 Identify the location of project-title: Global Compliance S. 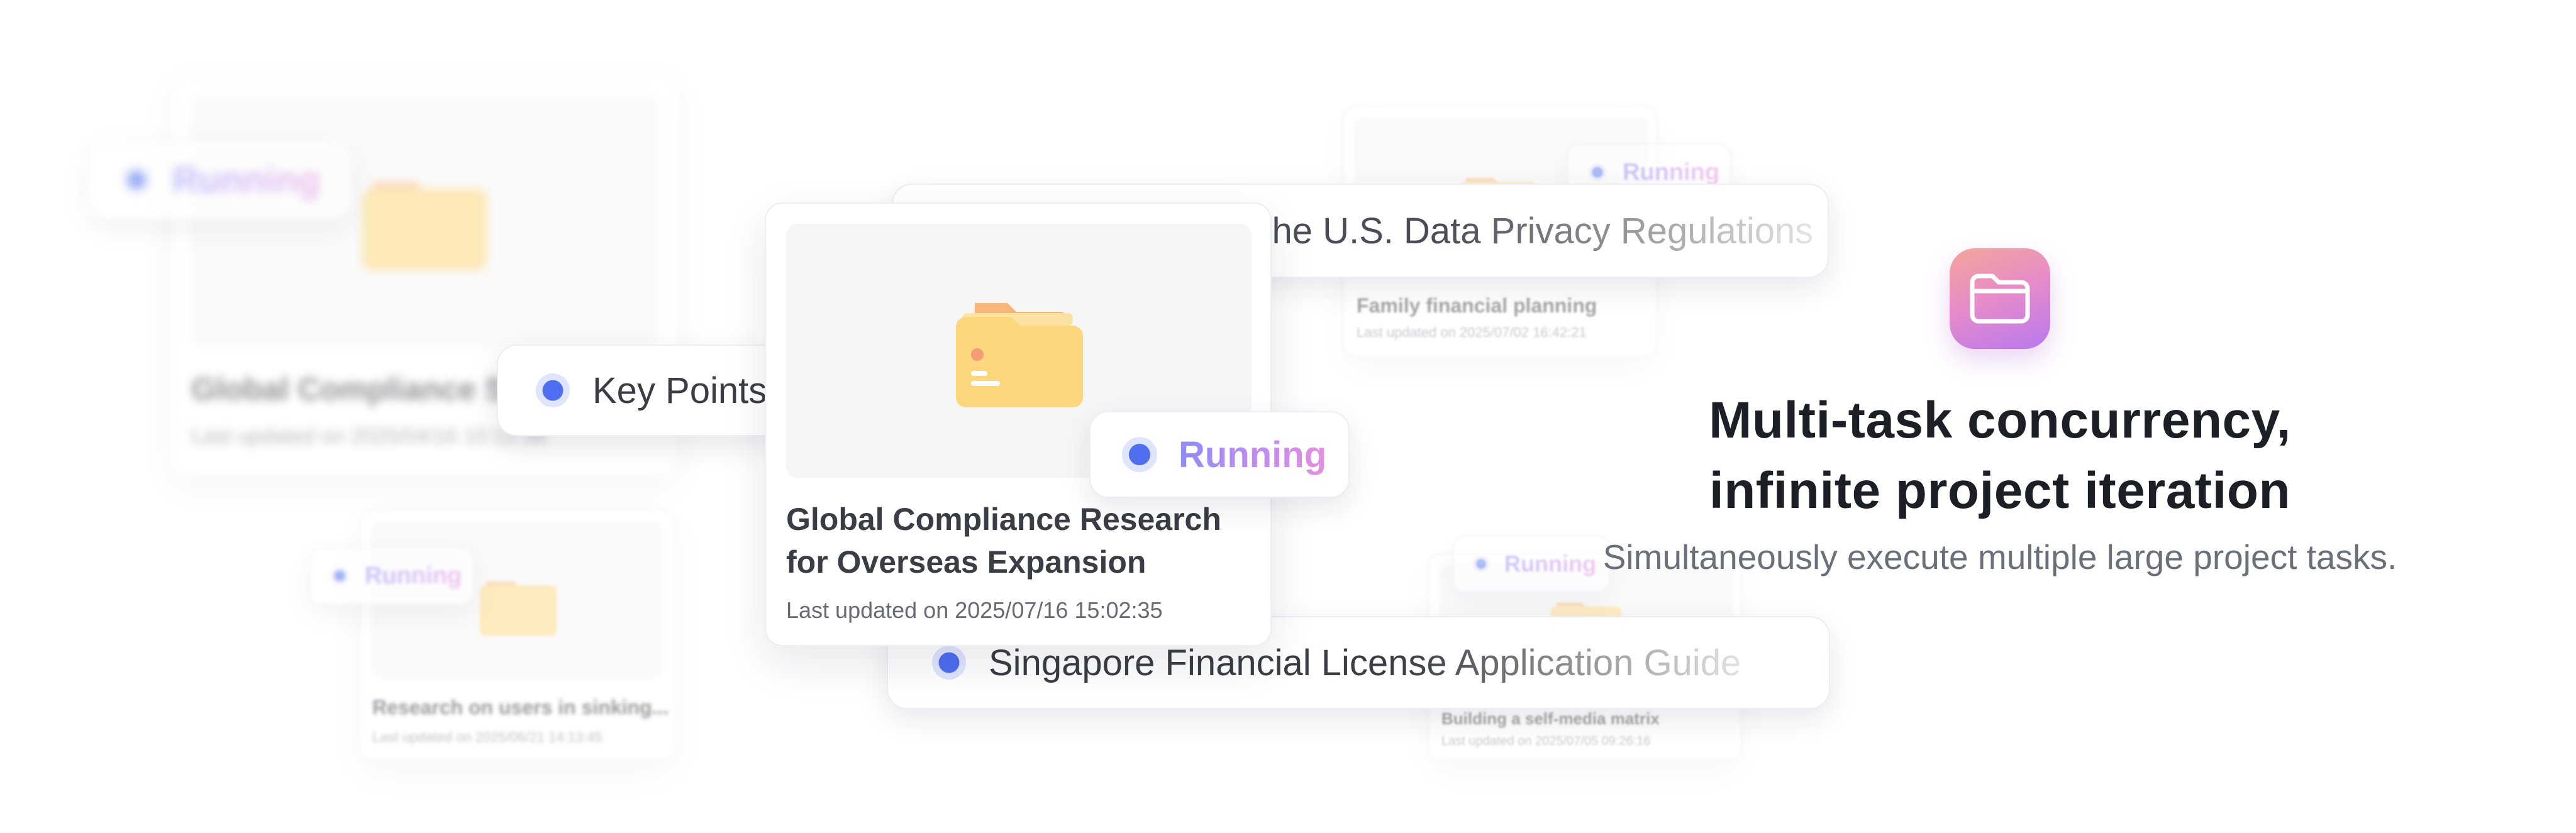
(348, 389).